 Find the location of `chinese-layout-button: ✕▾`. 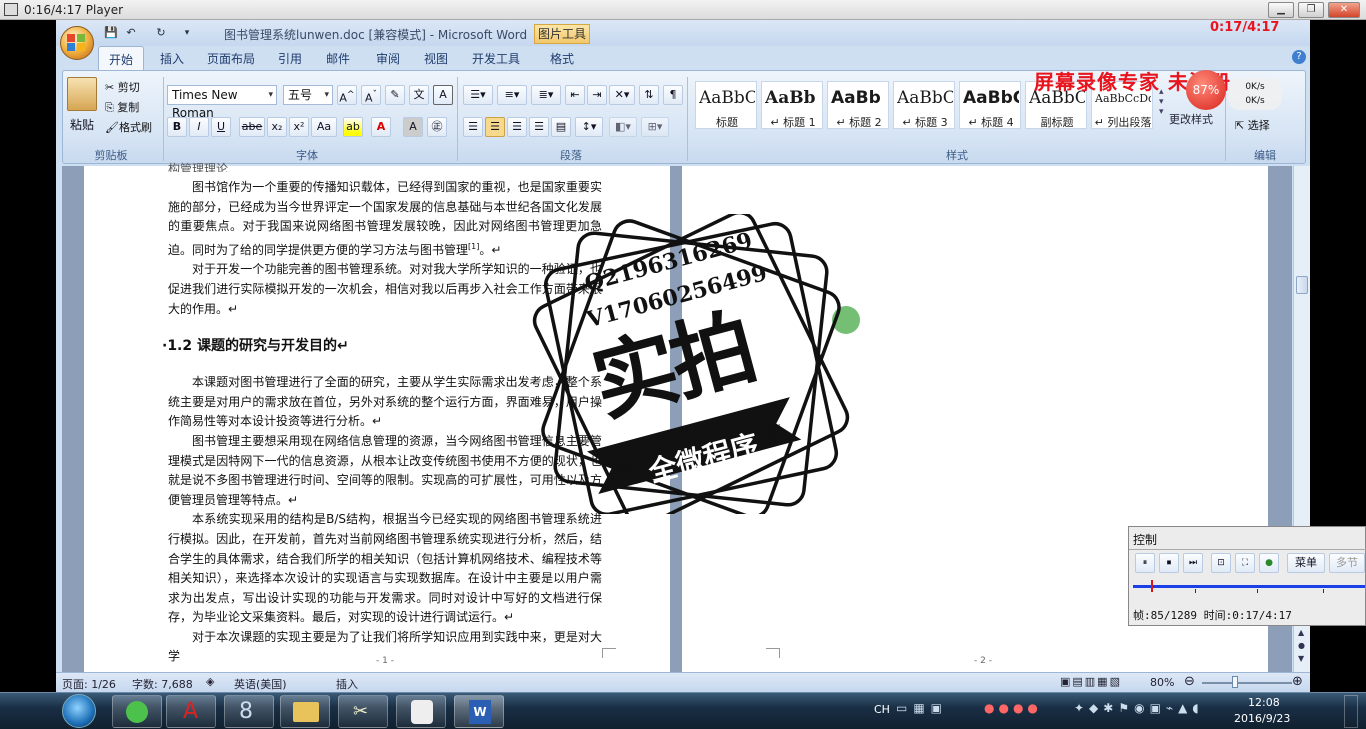

chinese-layout-button: ✕▾ is located at coordinates (622, 95).